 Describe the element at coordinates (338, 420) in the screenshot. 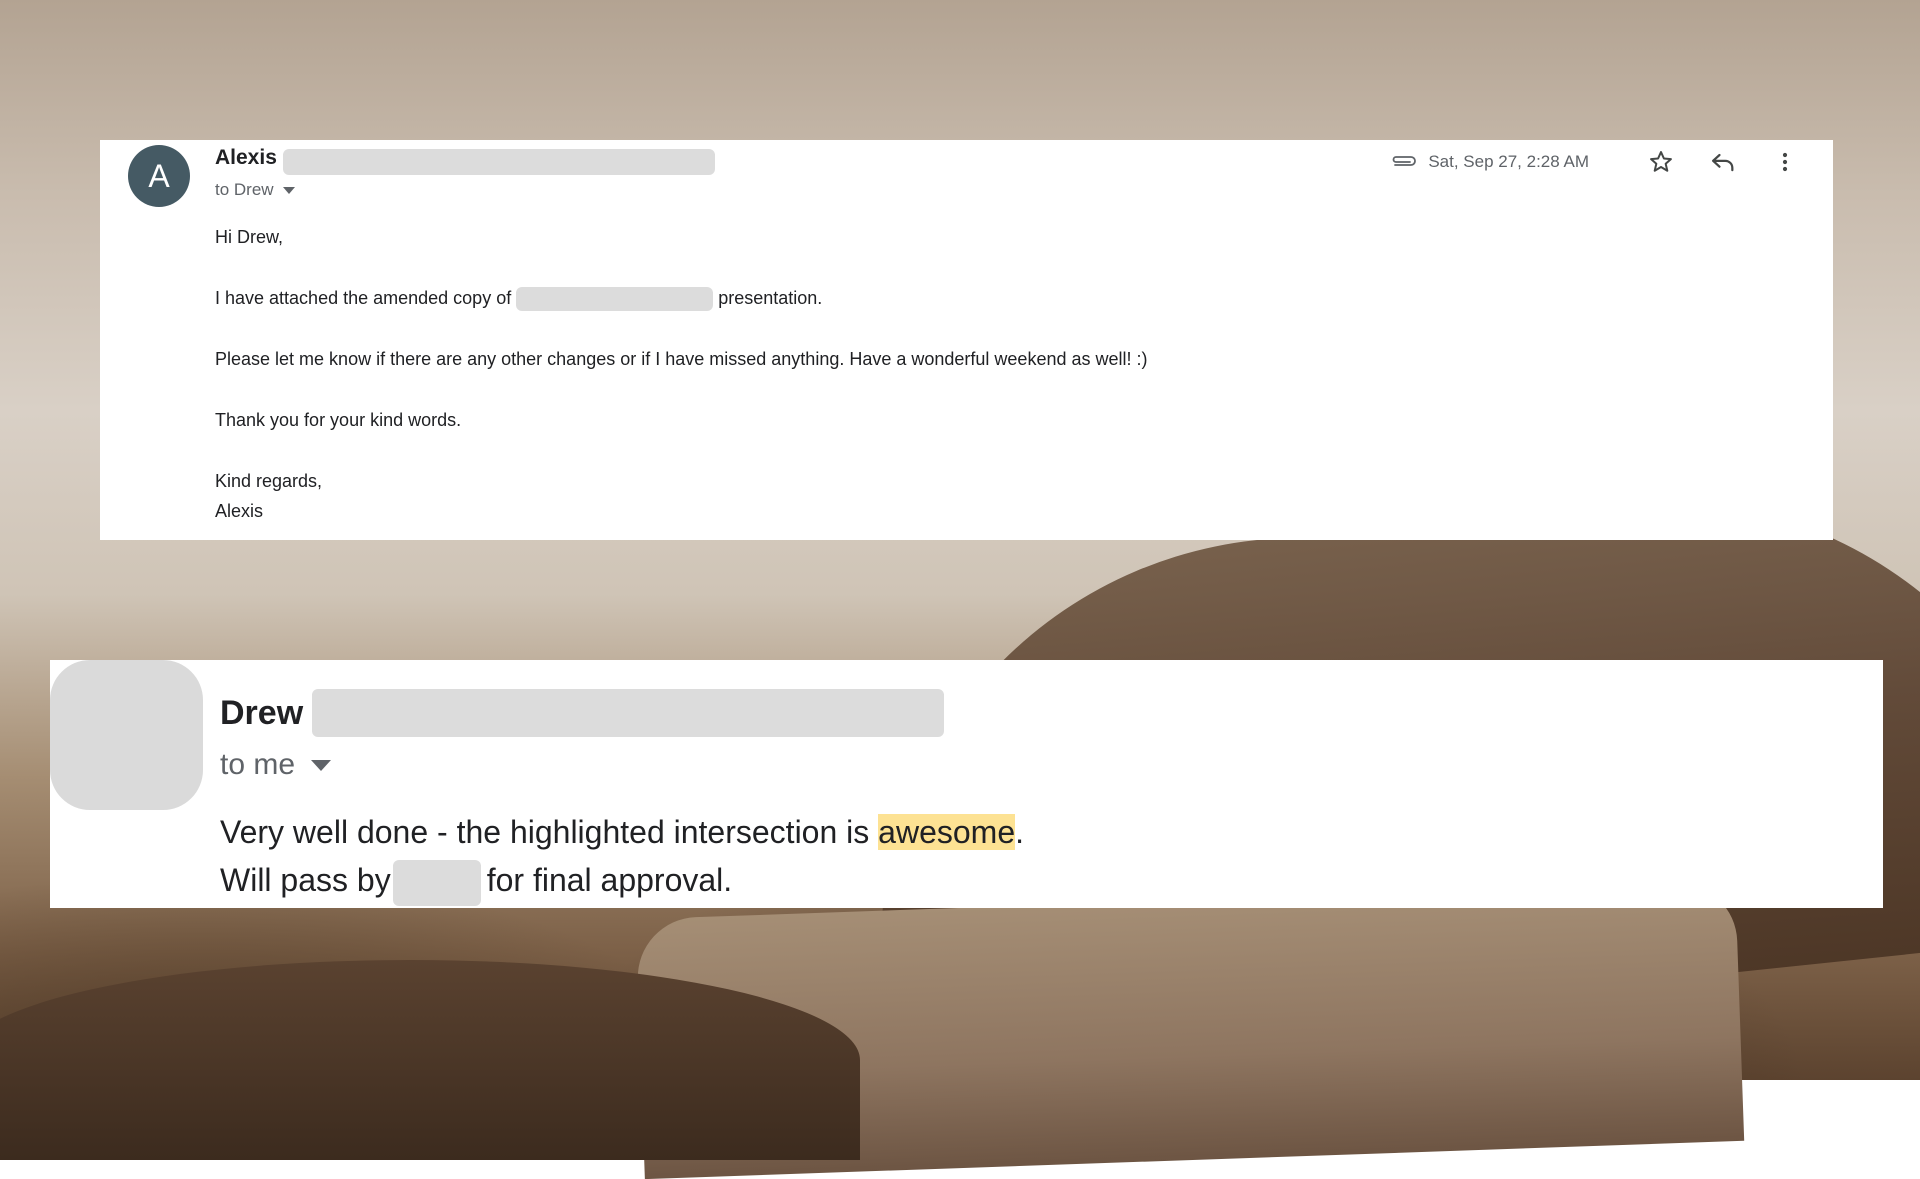

I see `body-line-thanks: Thank you for your kind words.` at that location.